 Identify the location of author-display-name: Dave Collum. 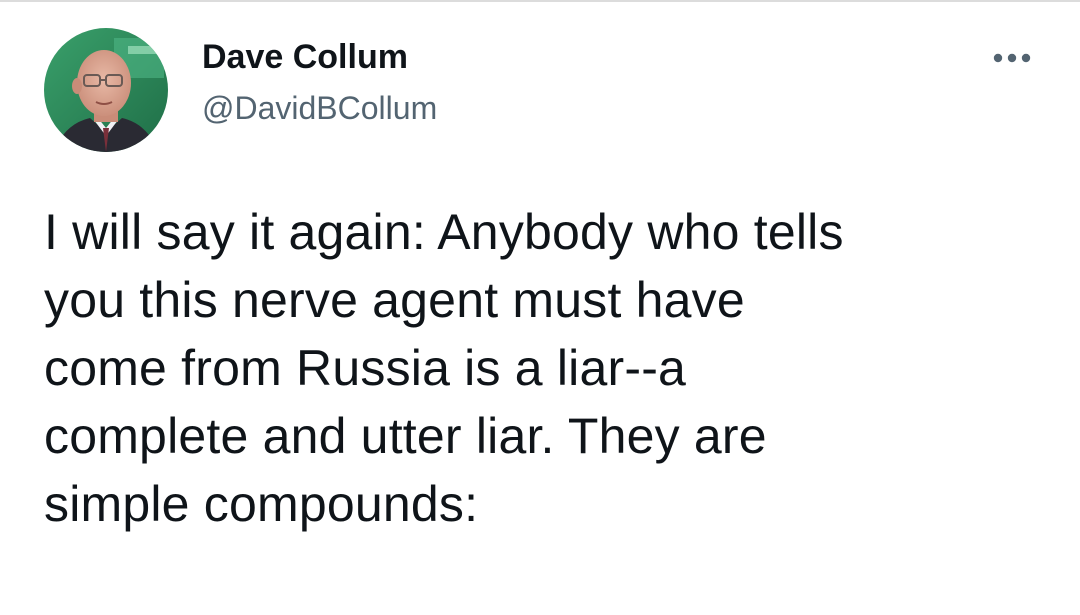
(305, 57).